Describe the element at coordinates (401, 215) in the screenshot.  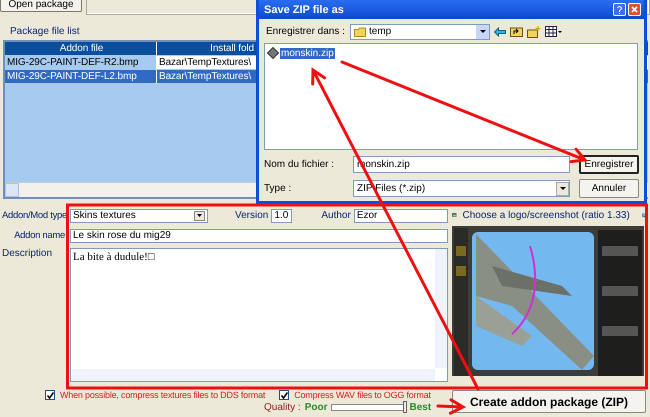
I see `author-field: Ezor` at that location.